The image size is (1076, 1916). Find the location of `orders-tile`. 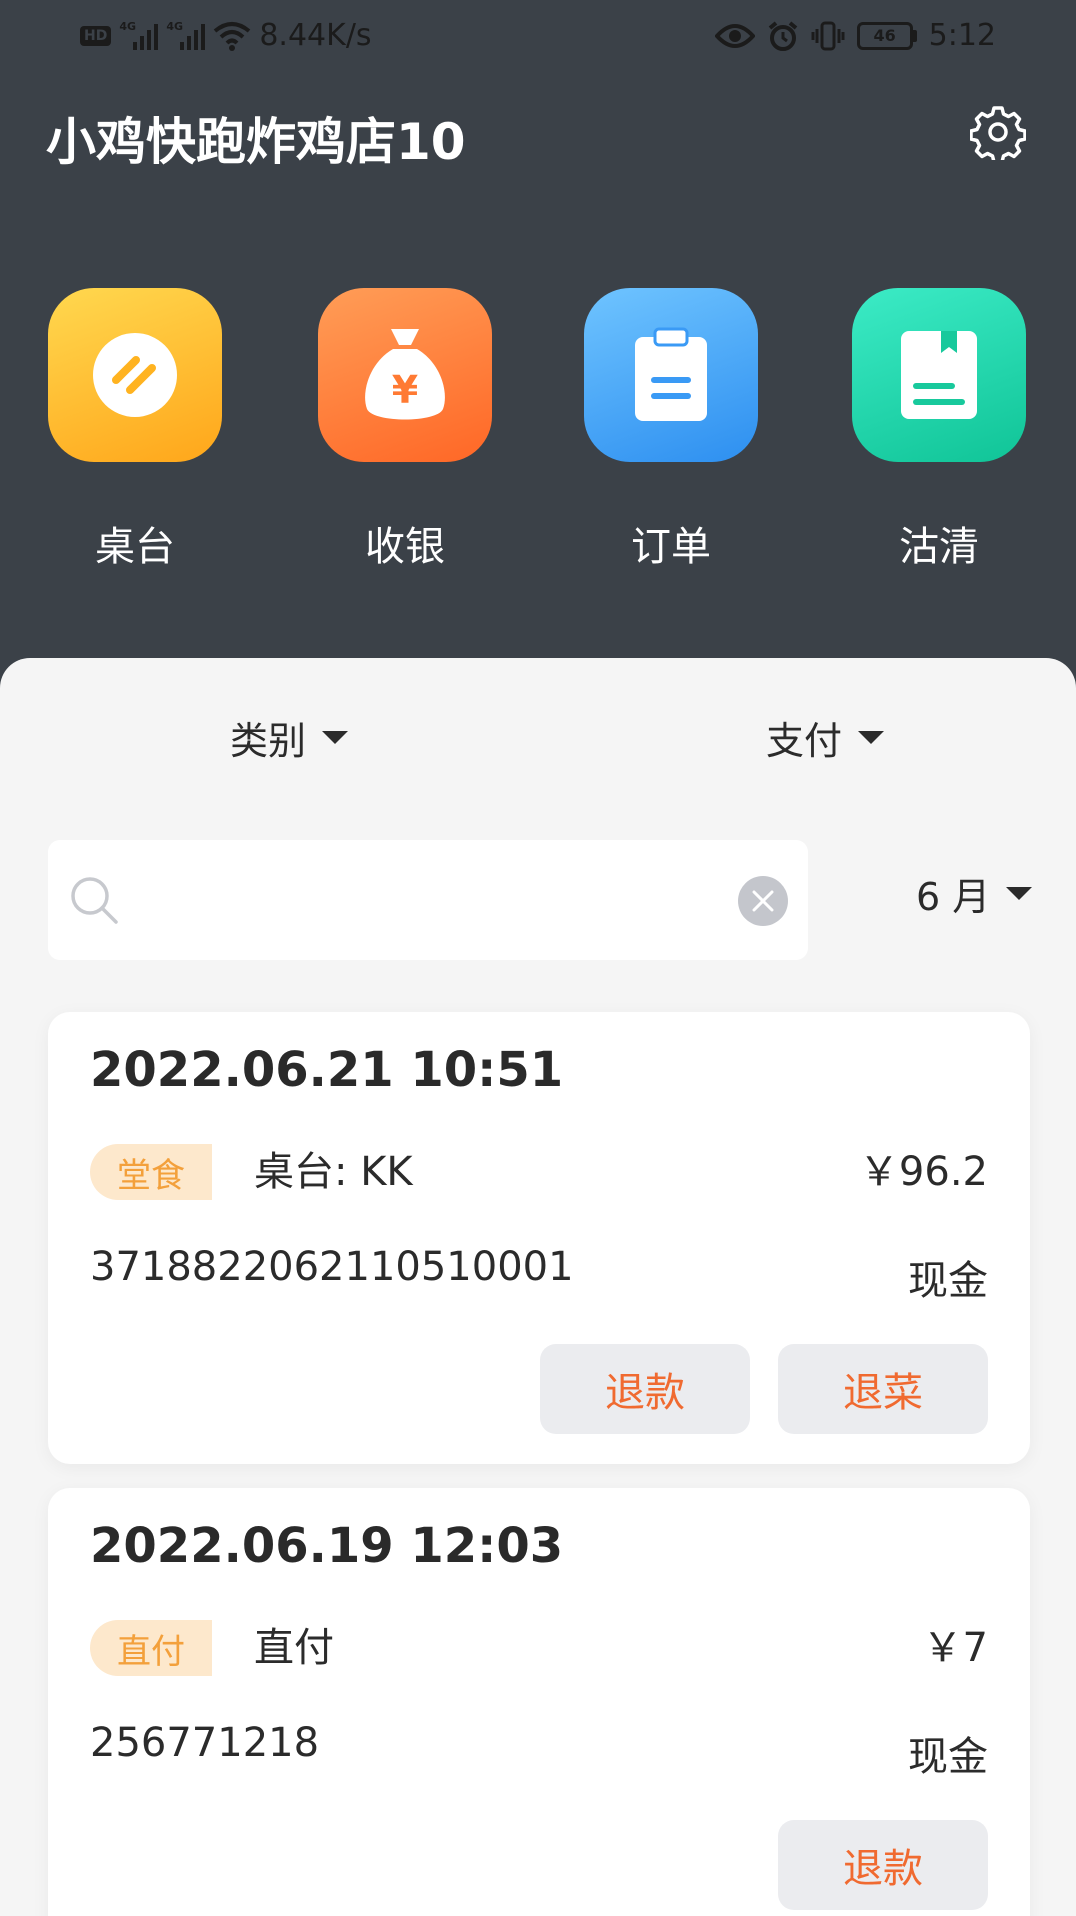

orders-tile is located at coordinates (671, 375).